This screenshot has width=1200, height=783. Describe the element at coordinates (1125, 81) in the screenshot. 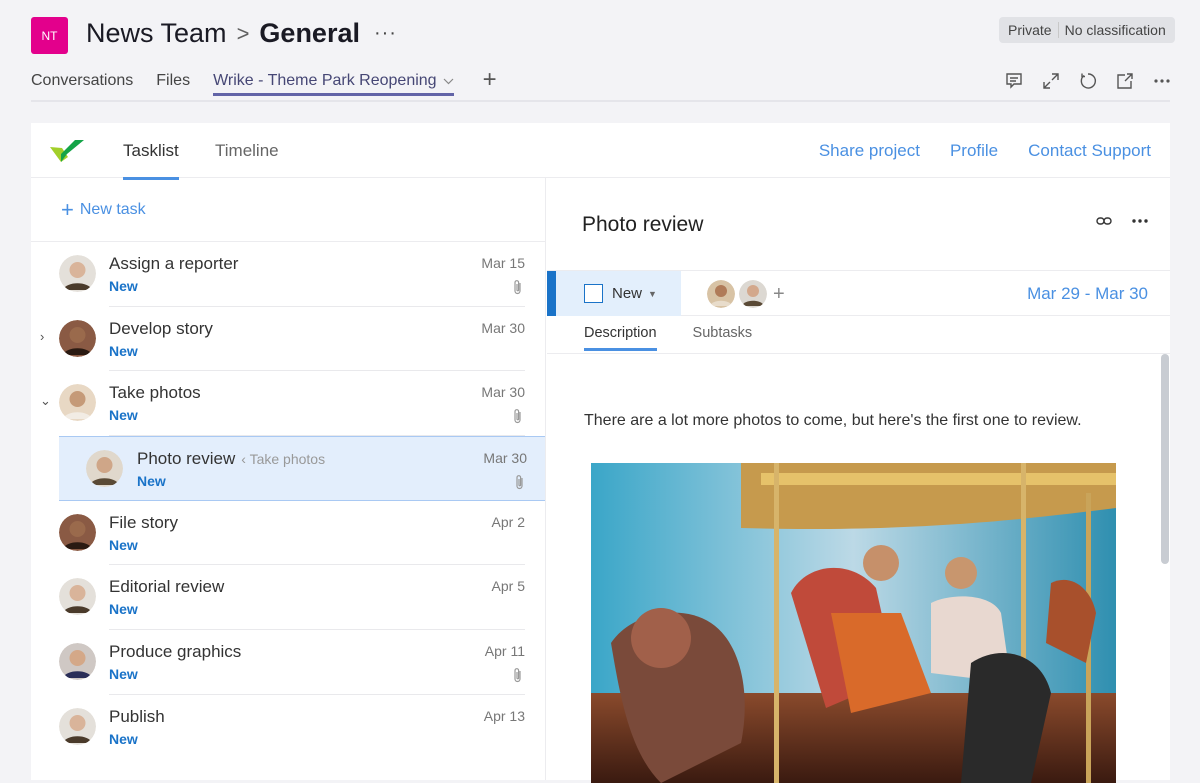

I see `popout-icon` at that location.